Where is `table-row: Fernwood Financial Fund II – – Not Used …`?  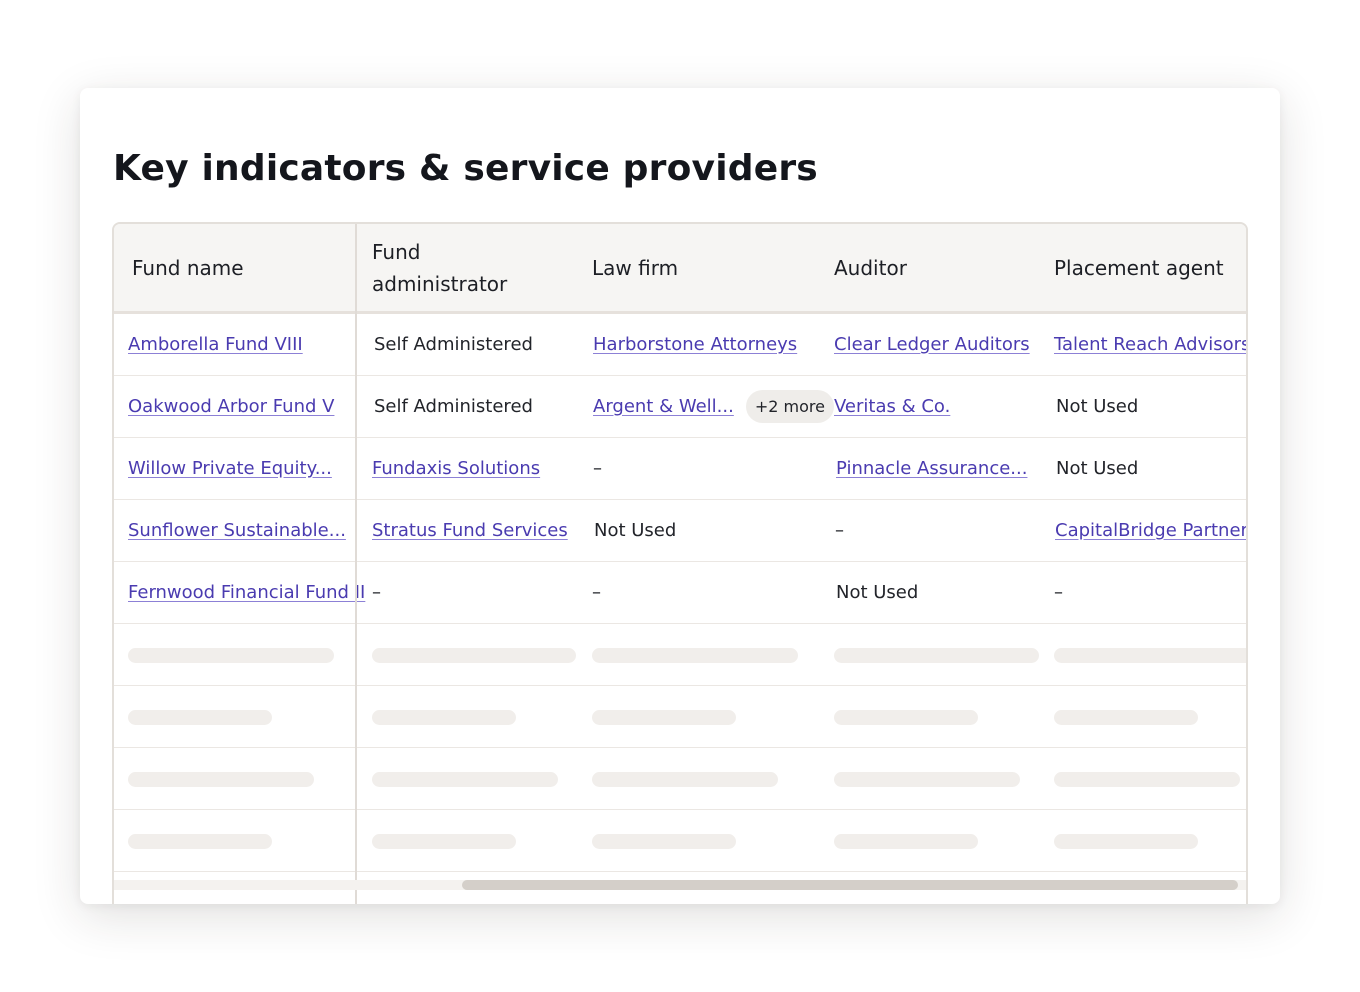 table-row: Fernwood Financial Fund II – – Not Used … is located at coordinates (680, 593).